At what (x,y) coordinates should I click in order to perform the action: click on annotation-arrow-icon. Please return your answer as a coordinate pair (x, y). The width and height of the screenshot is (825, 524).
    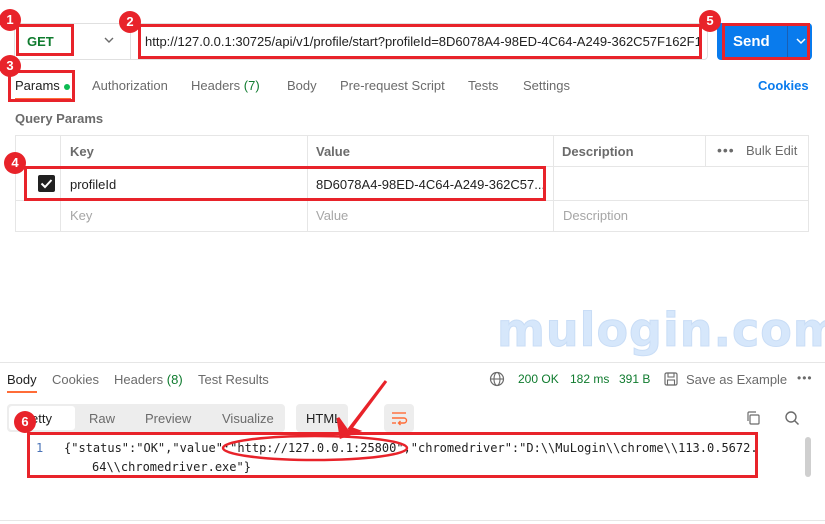
    Looking at the image, I should click on (362, 410).